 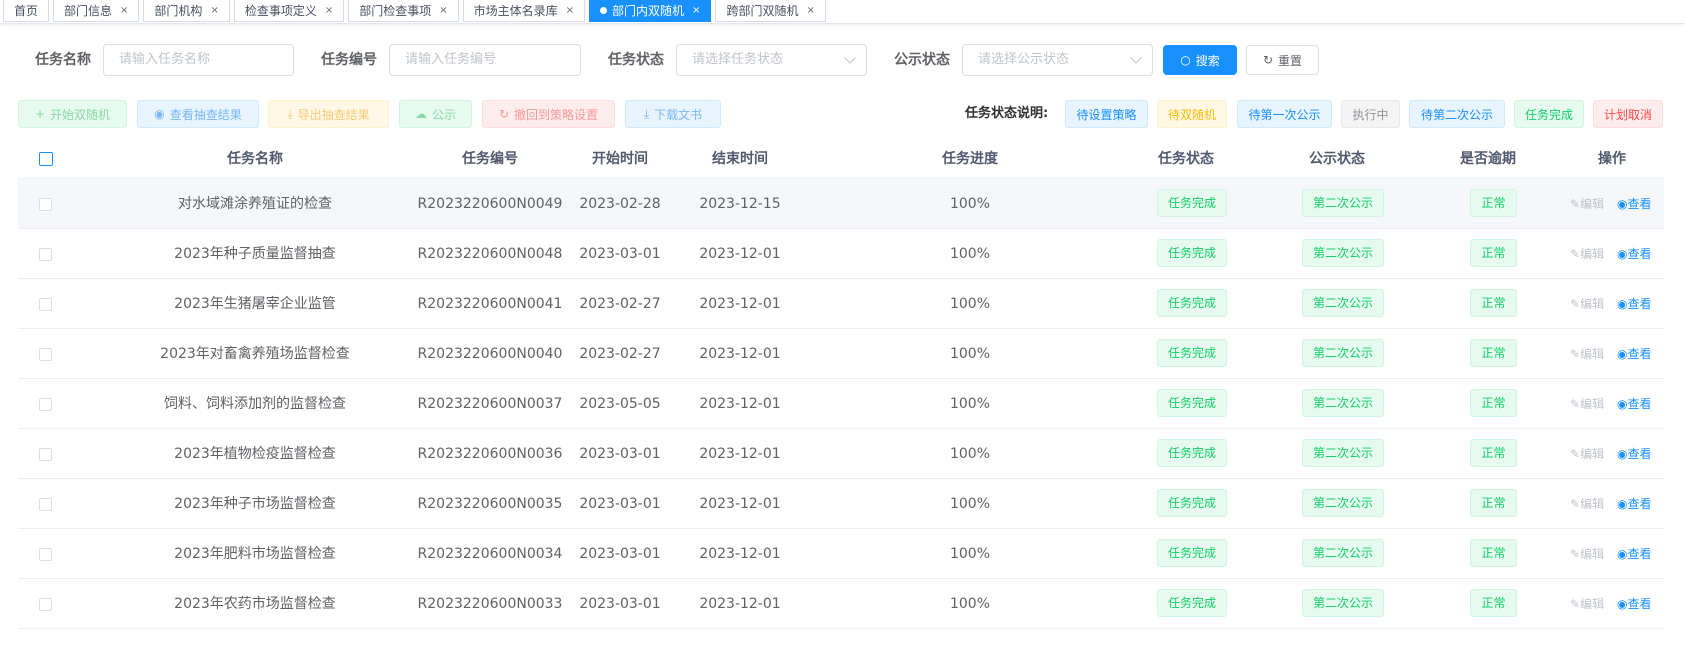 What do you see at coordinates (678, 114) in the screenshot?
I see `button-label: 下载文书` at bounding box center [678, 114].